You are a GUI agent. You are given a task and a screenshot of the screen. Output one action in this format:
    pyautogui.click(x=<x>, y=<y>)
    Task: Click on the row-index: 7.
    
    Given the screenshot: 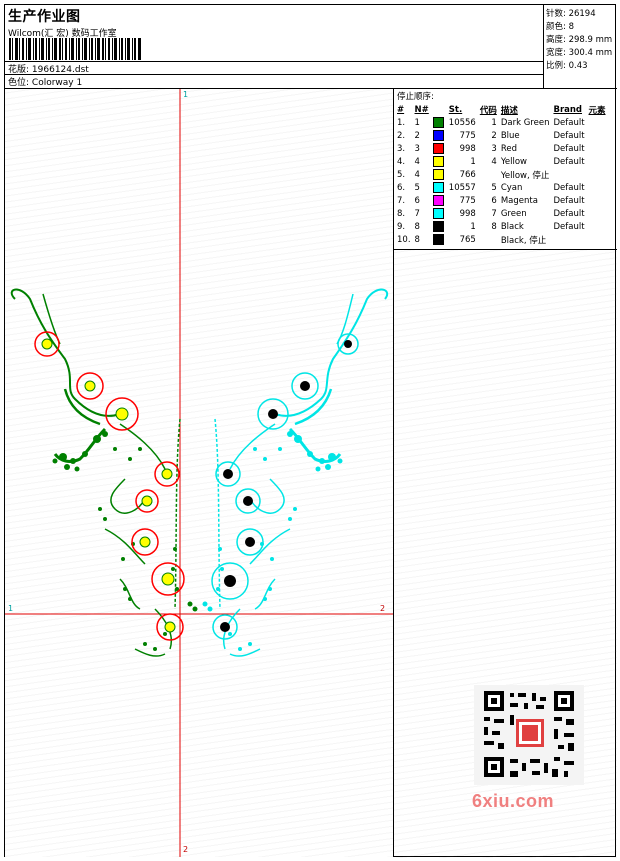 What is the action you would take?
    pyautogui.click(x=401, y=200)
    